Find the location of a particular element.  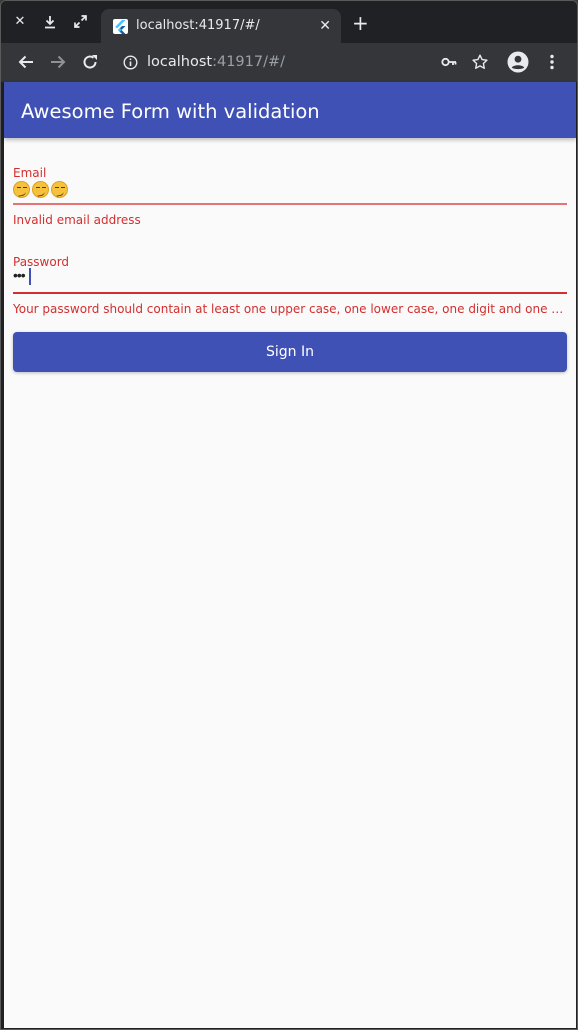

info-icon is located at coordinates (130, 62).